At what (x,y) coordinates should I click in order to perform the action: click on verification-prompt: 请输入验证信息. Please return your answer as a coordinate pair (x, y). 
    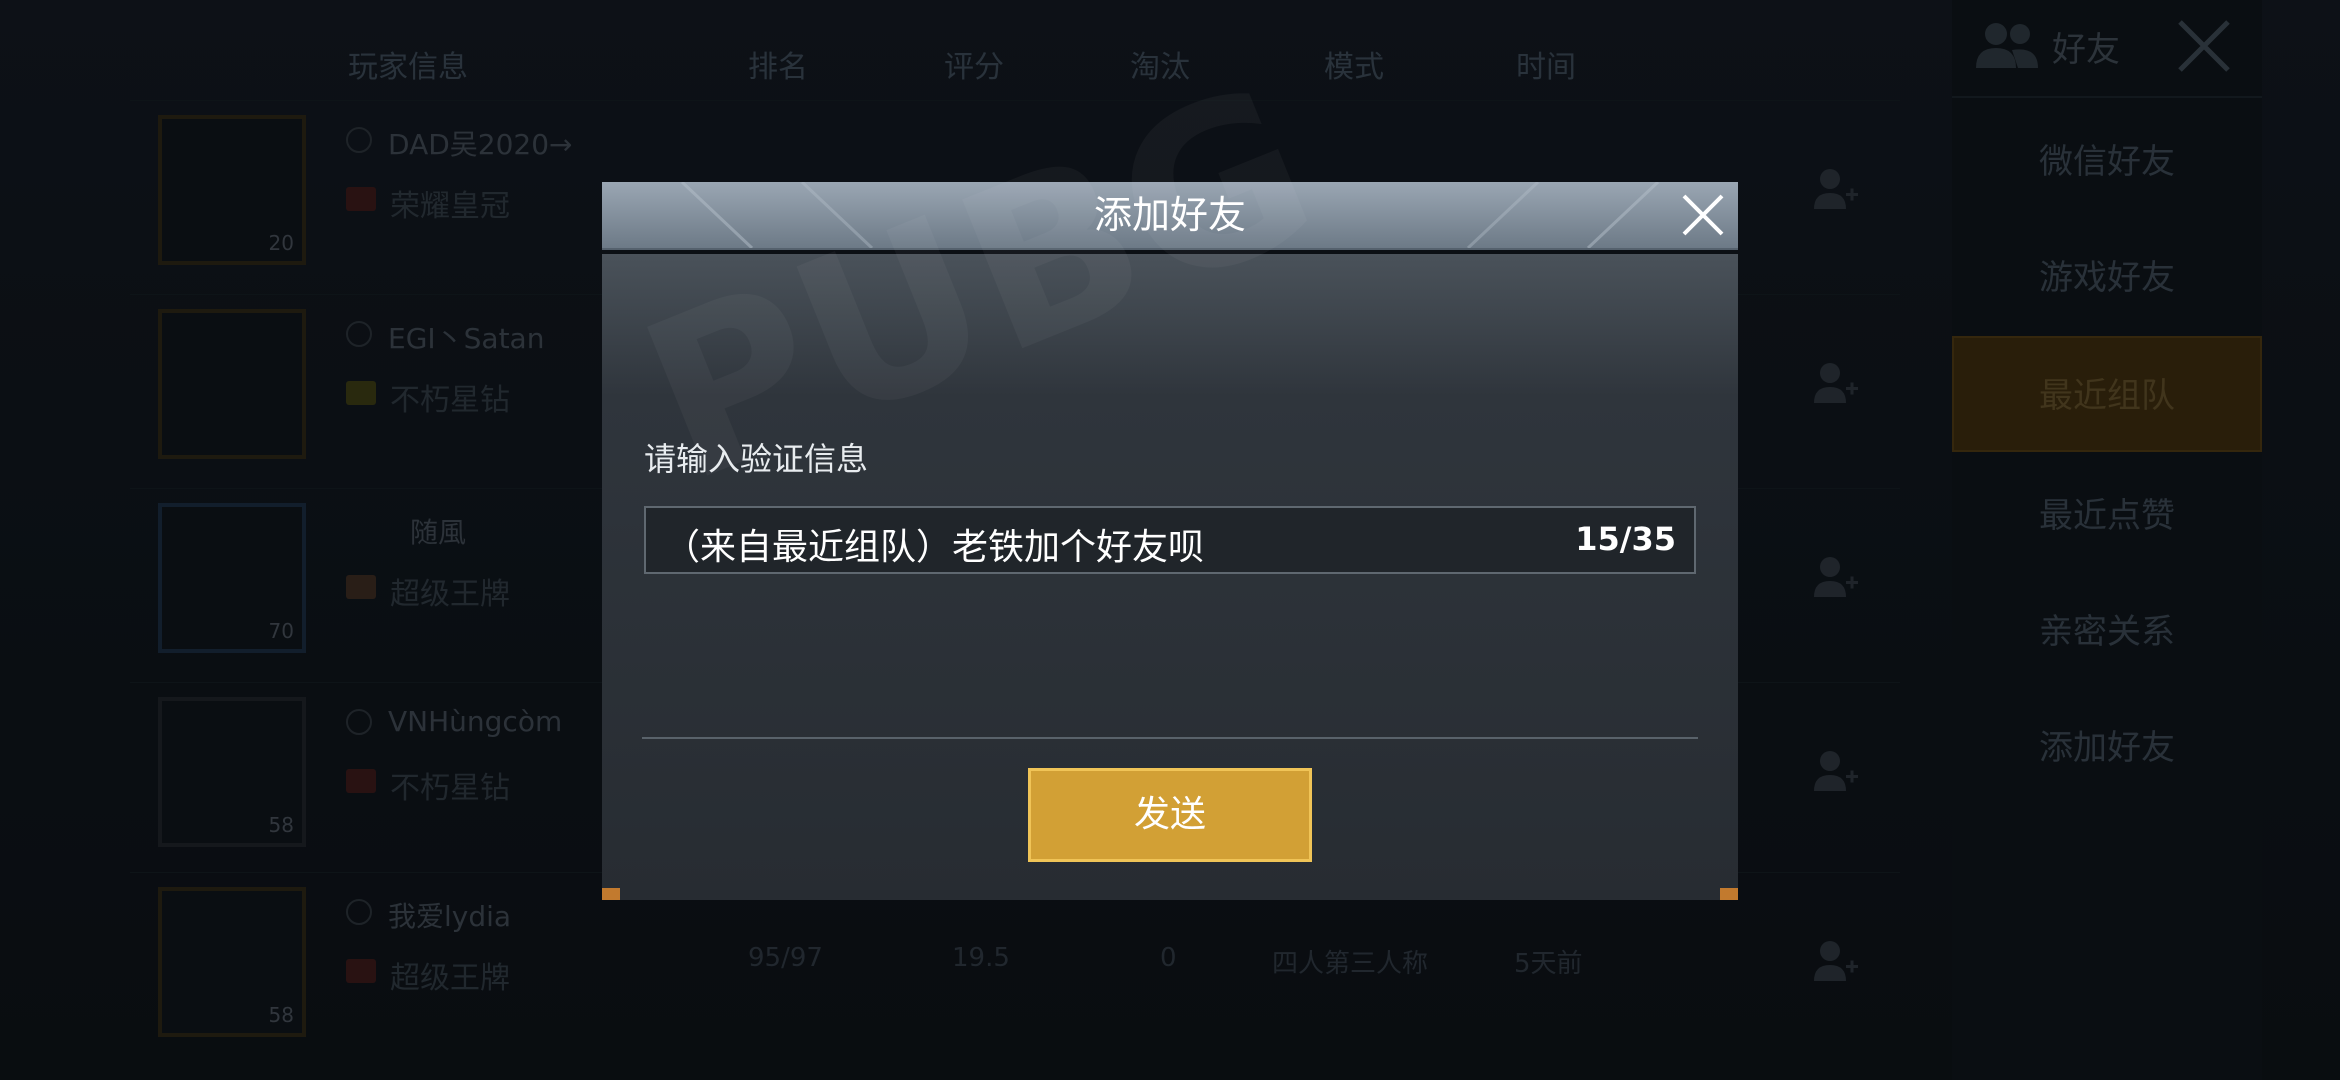
    Looking at the image, I should click on (756, 459).